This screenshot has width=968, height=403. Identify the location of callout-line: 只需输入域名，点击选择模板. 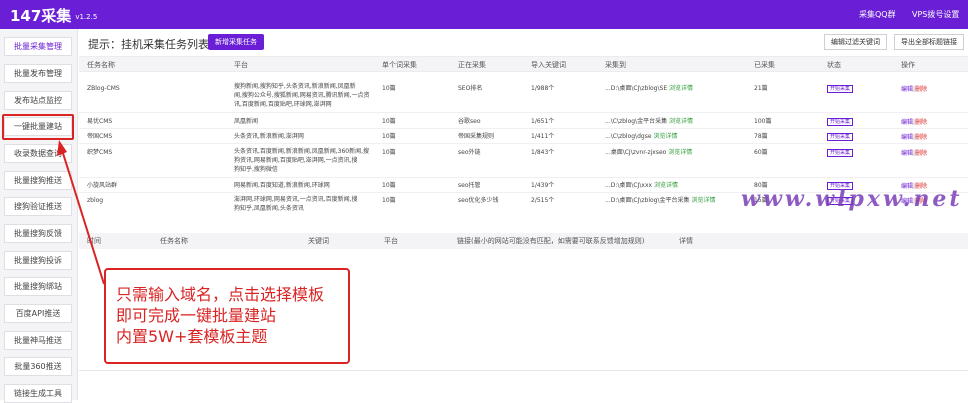
(220, 294).